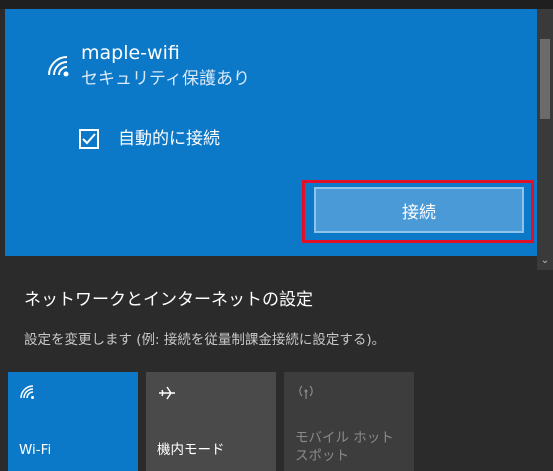 Image resolution: width=553 pixels, height=471 pixels. What do you see at coordinates (545, 261) in the screenshot?
I see `scroll-down-icon: ⌄` at bounding box center [545, 261].